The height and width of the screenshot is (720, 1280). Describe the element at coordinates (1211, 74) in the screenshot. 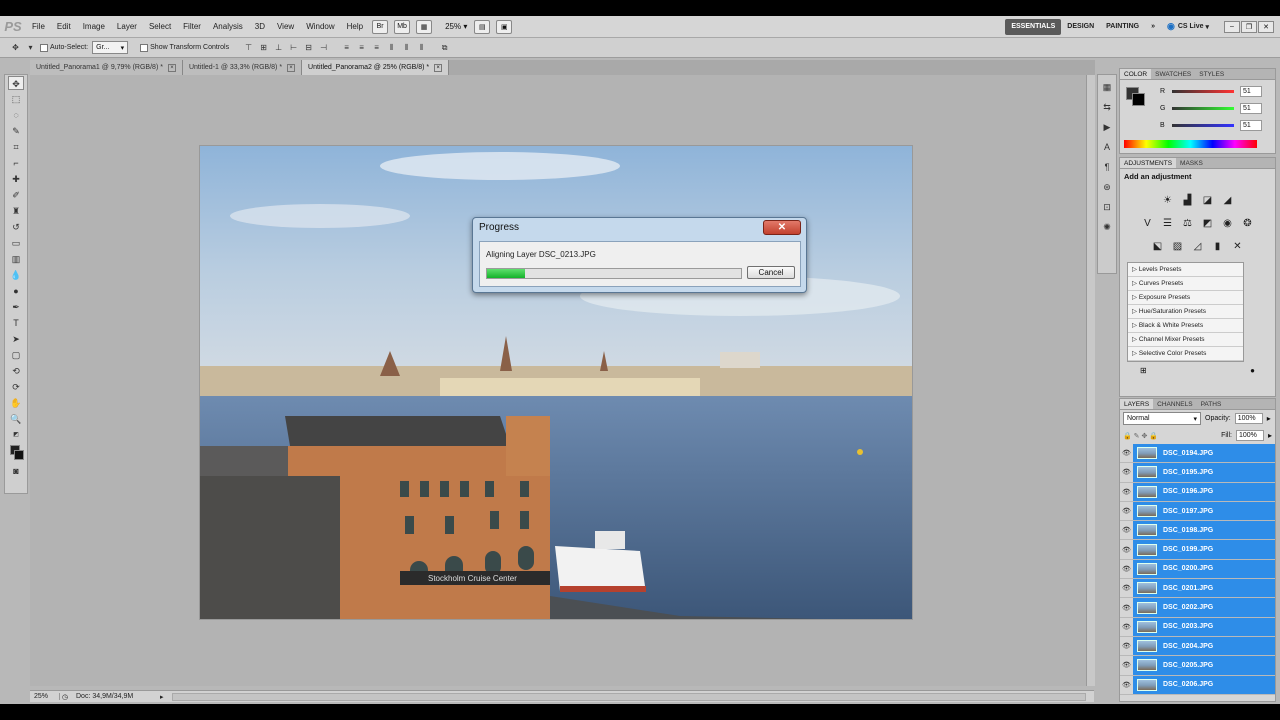

I see `tab-styles: STYLES` at that location.